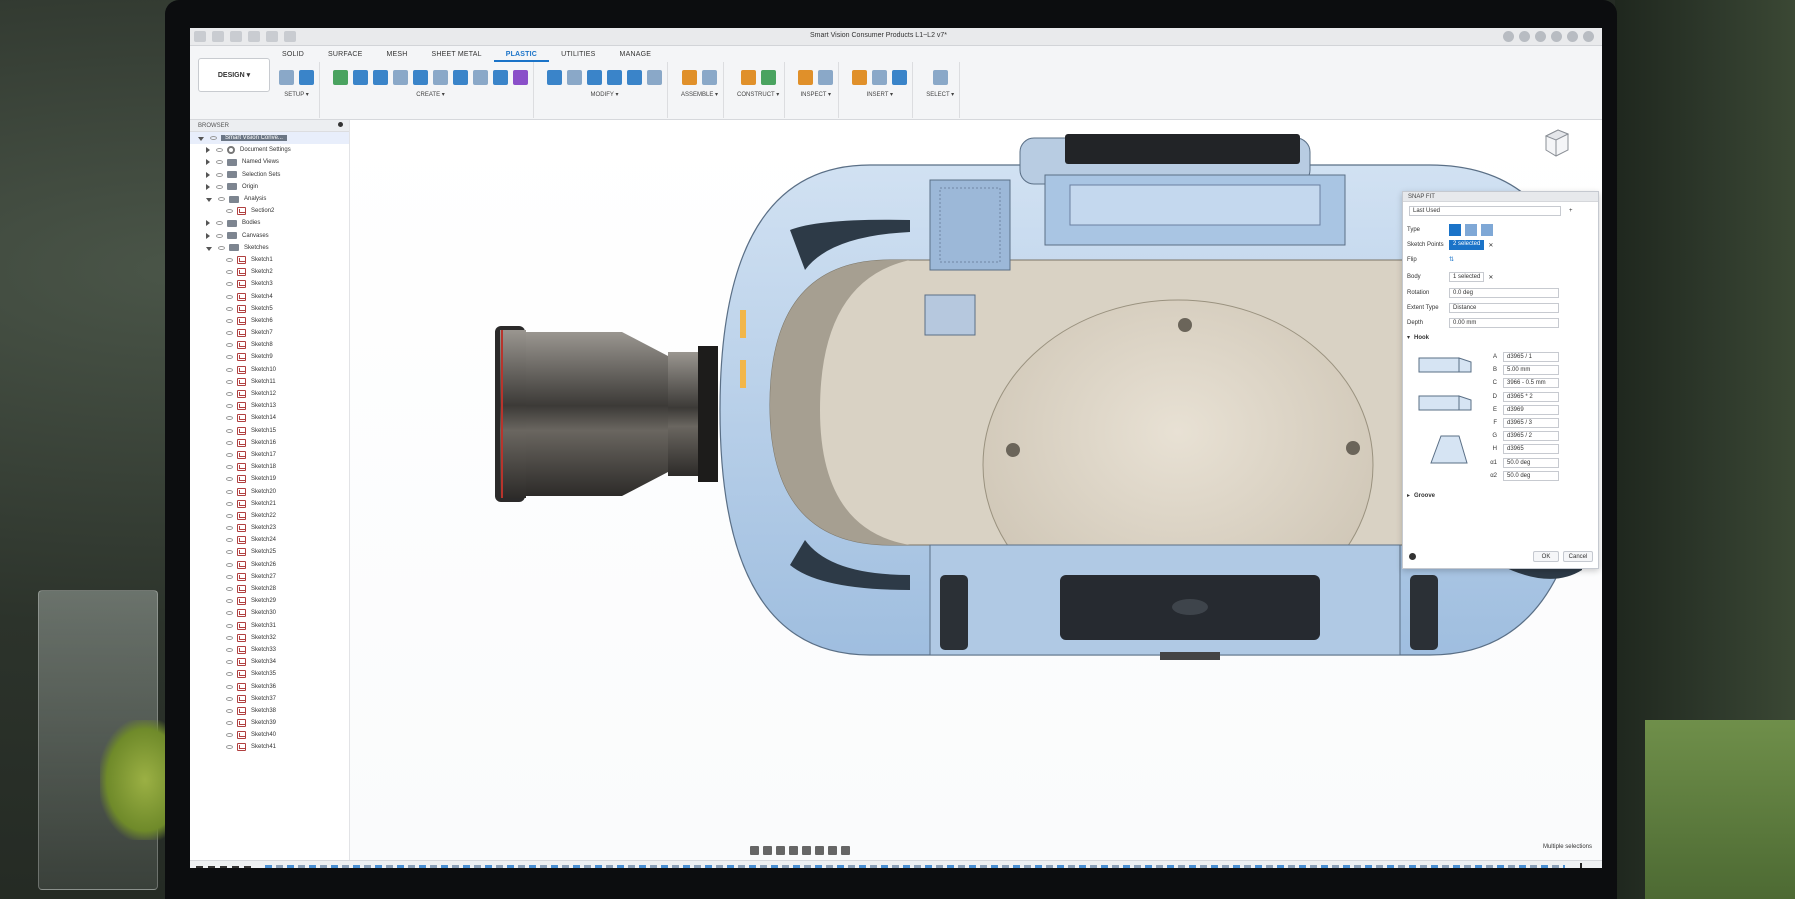 Image resolution: width=1795 pixels, height=899 pixels. Describe the element at coordinates (1182, 190) in the screenshot. I see `top-handle` at that location.